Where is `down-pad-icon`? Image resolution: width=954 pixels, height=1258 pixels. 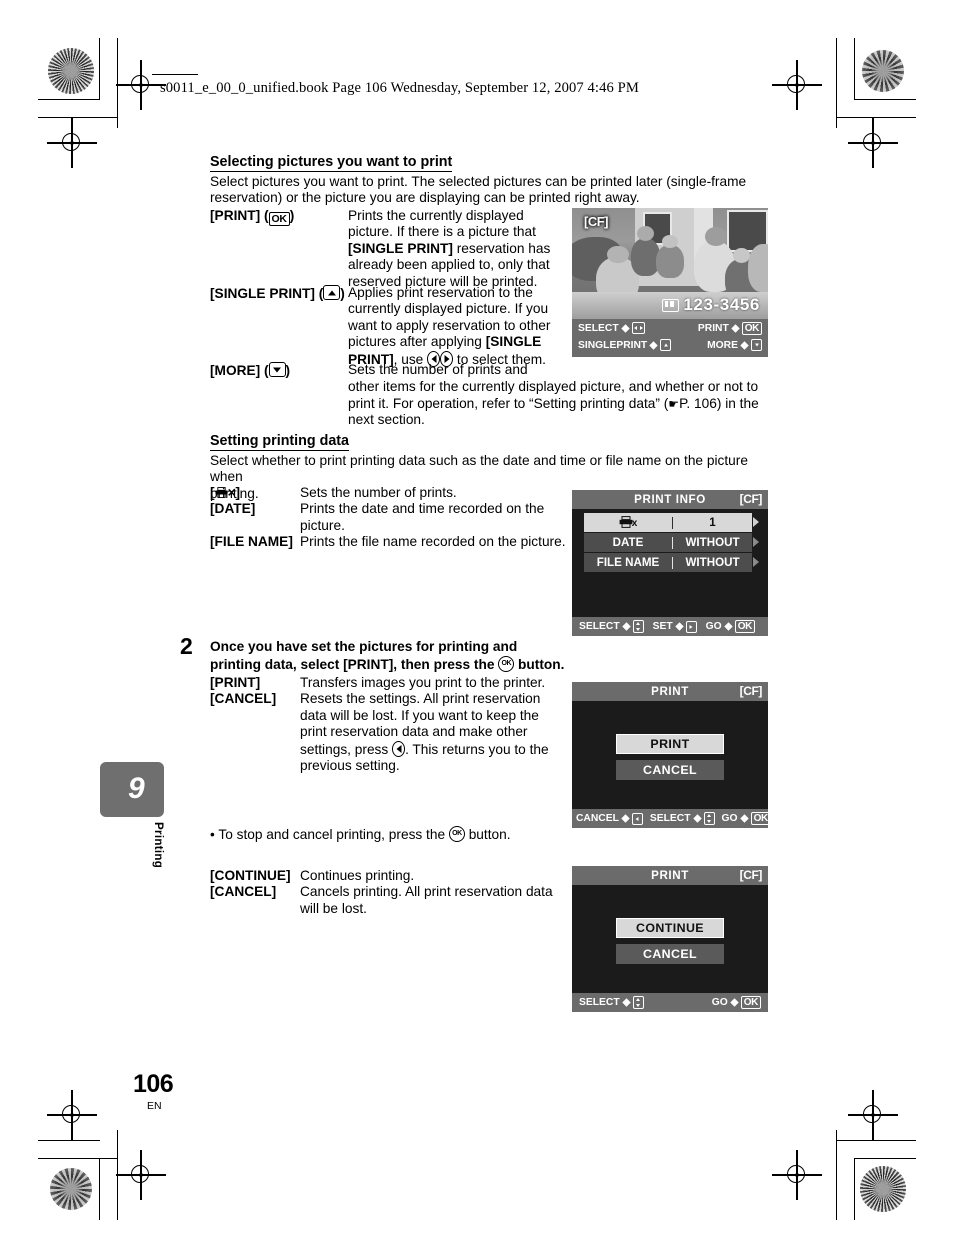 down-pad-icon is located at coordinates (756, 345).